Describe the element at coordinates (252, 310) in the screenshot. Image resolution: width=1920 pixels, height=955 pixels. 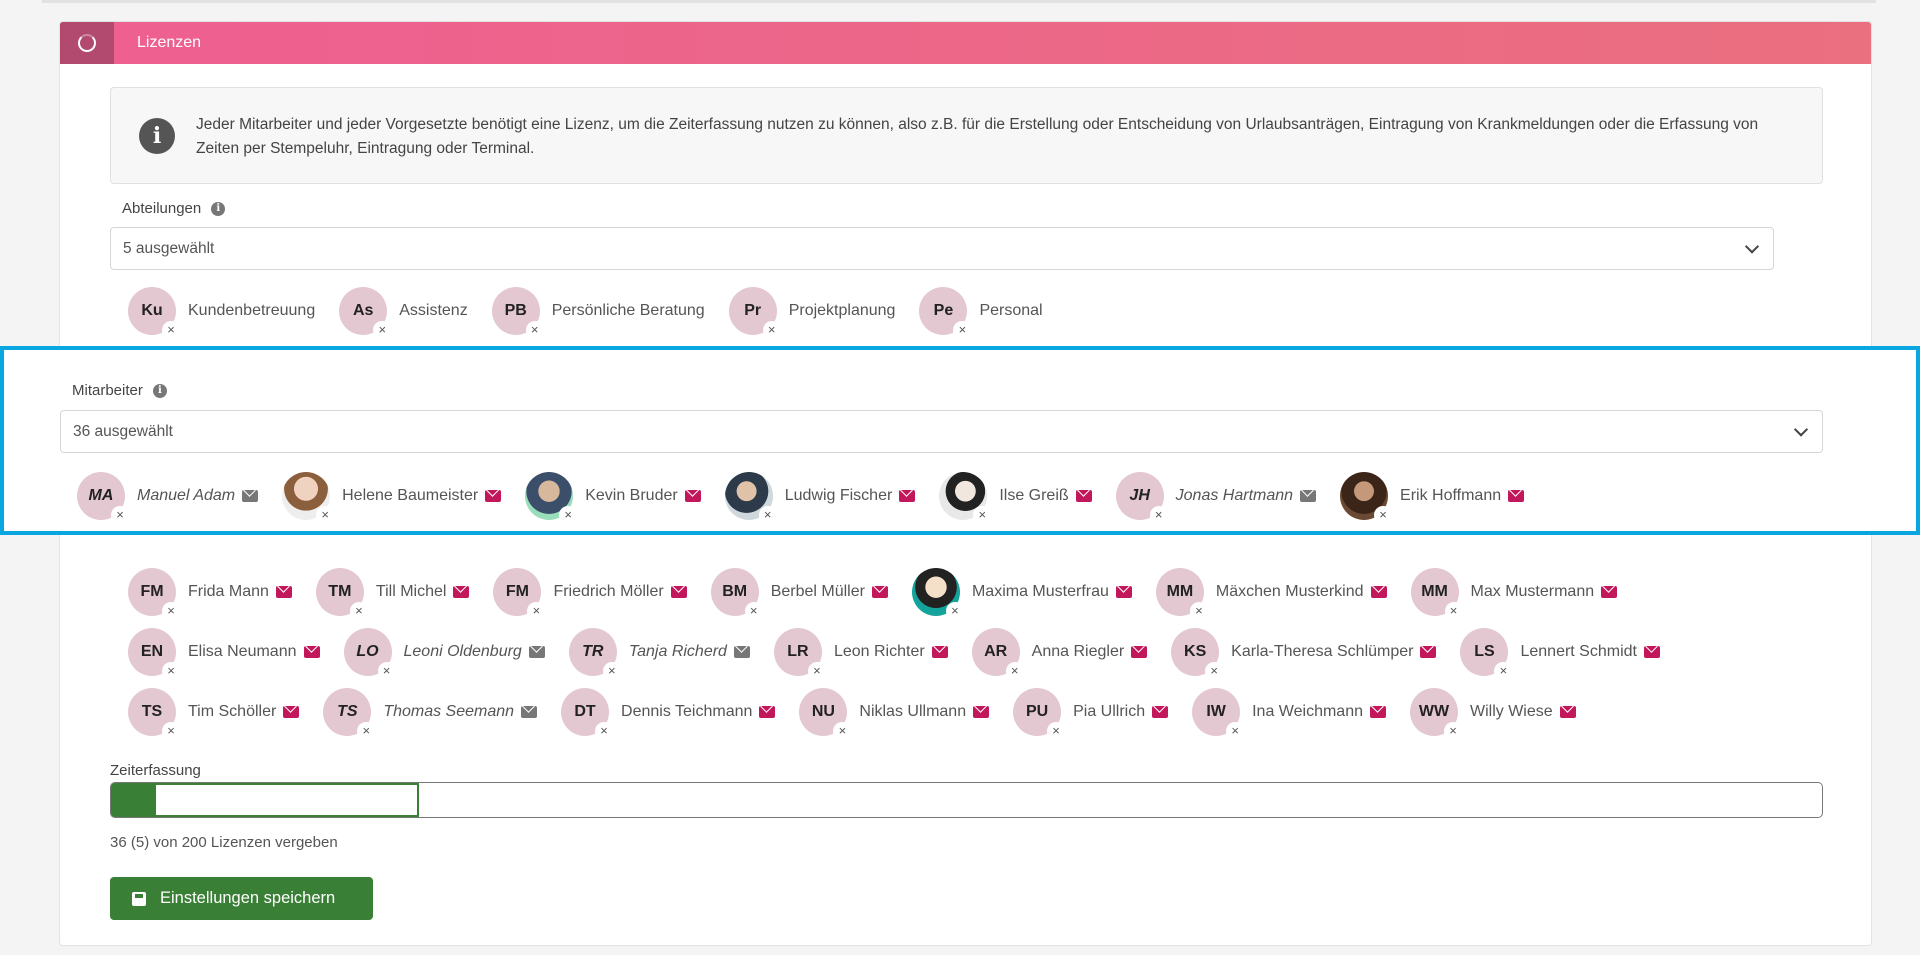
I see `chip-name: Kundenbetreuung` at that location.